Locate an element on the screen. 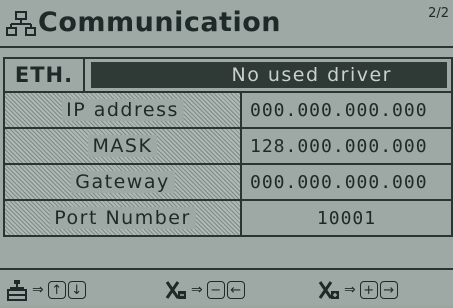 This screenshot has height=308, width=453. table-row: Port Number 10001 is located at coordinates (228, 218).